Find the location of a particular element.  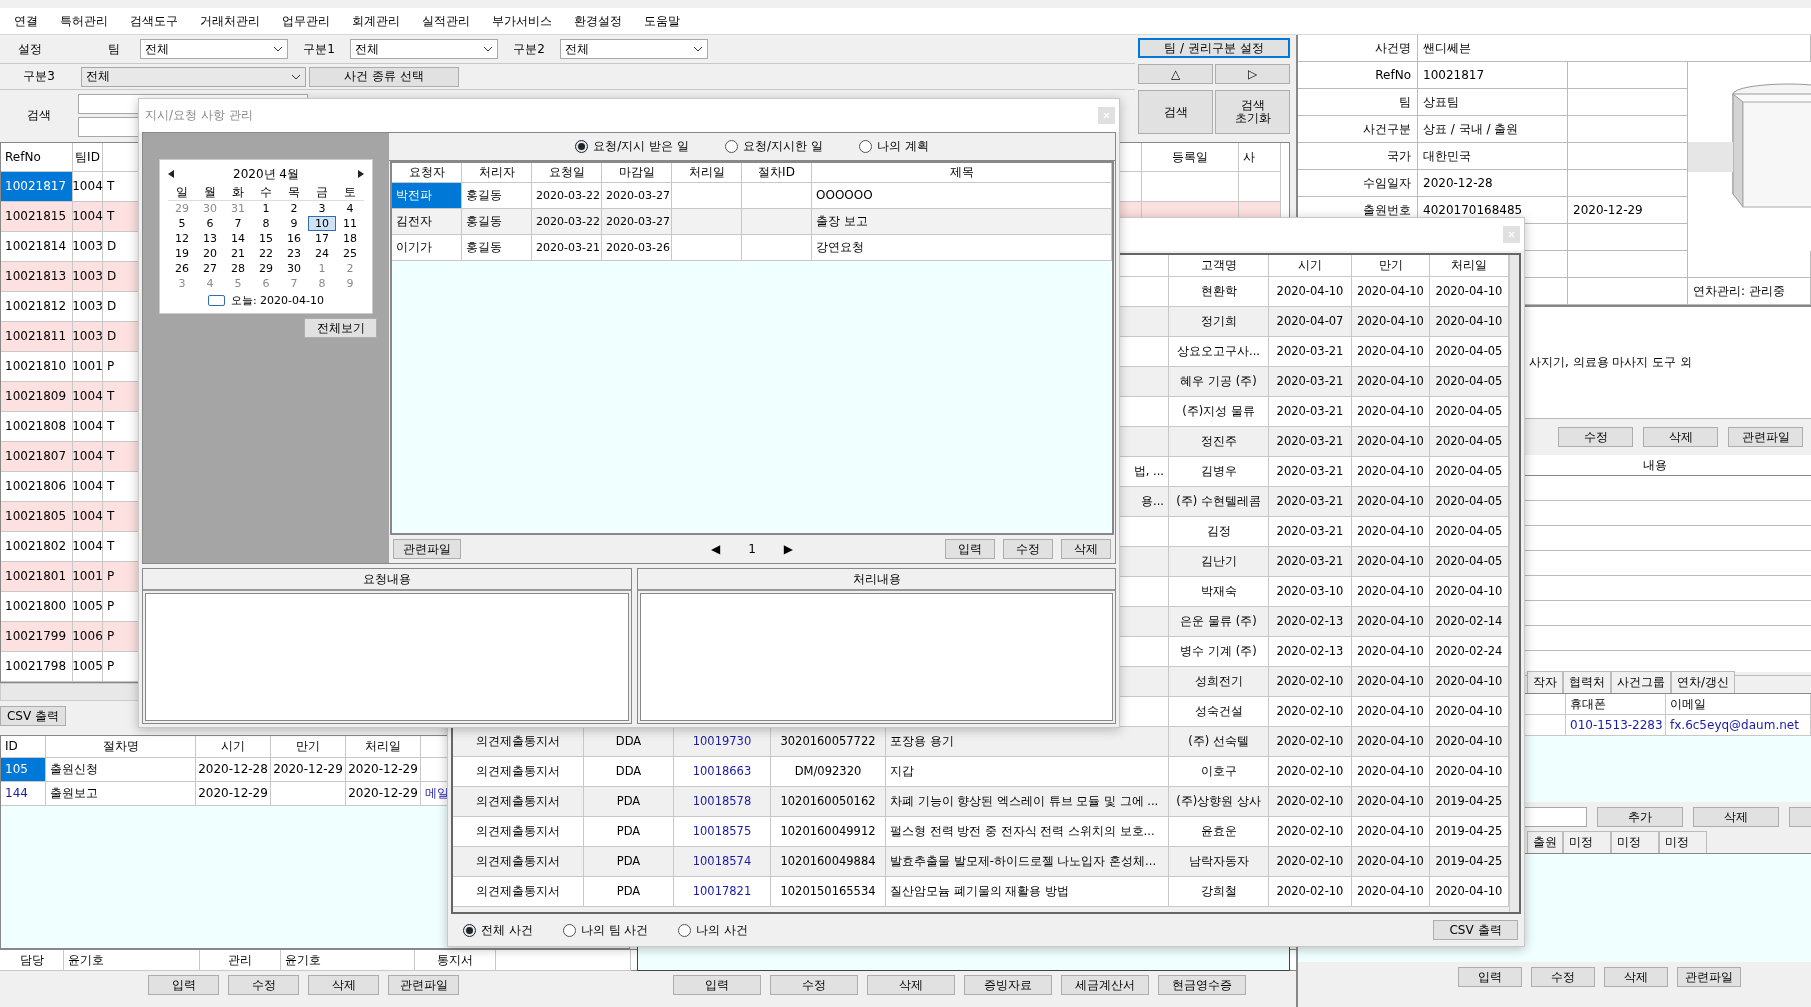

table-cell: 이호구 is located at coordinates (1219, 772).